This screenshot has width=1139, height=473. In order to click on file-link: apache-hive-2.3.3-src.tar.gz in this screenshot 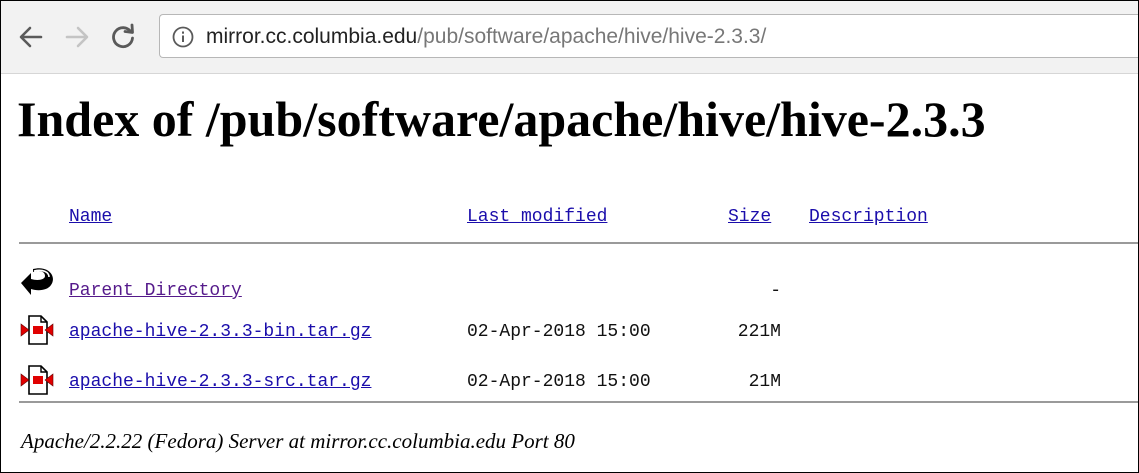, I will do `click(220, 382)`.